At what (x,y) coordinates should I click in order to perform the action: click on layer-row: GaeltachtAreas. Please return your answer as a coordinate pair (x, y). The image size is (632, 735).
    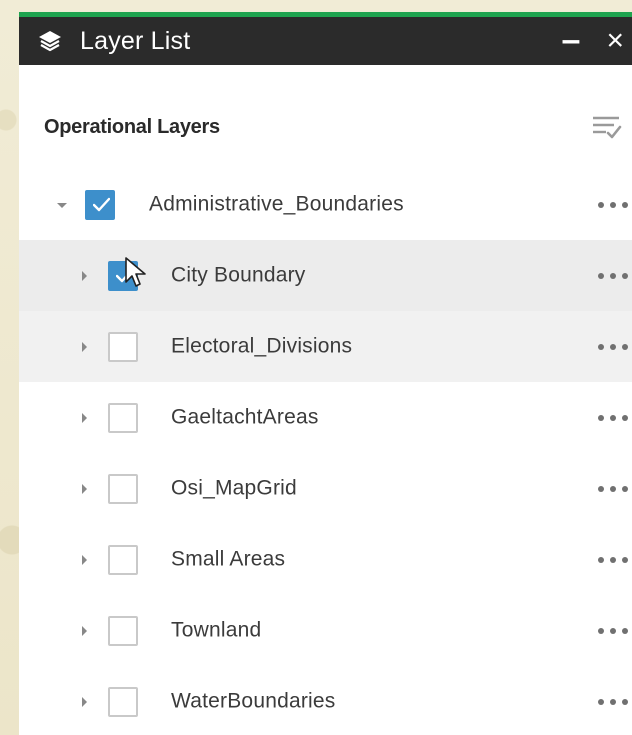
    Looking at the image, I should click on (325, 417).